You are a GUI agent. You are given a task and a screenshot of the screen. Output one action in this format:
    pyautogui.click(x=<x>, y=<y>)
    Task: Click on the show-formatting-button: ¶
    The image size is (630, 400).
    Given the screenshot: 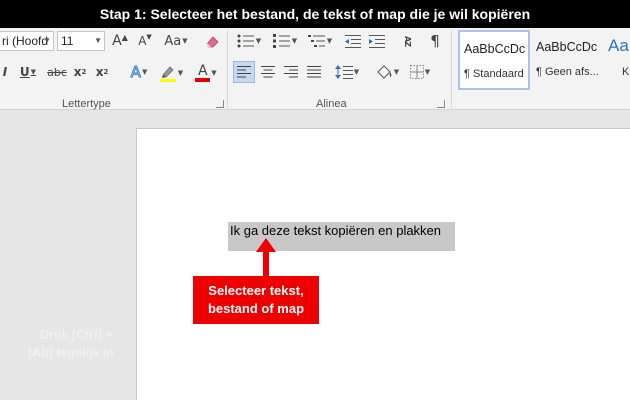 What is the action you would take?
    pyautogui.click(x=435, y=41)
    